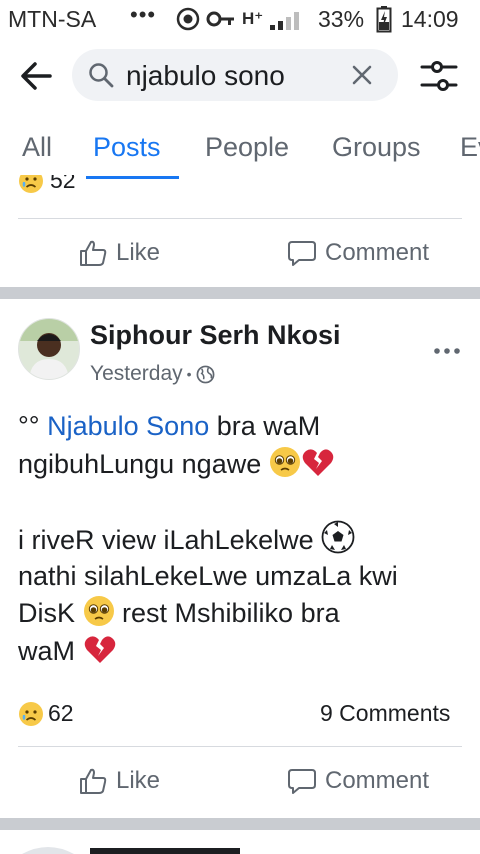 This screenshot has width=480, height=854. I want to click on post-time: Yesterday, so click(136, 374).